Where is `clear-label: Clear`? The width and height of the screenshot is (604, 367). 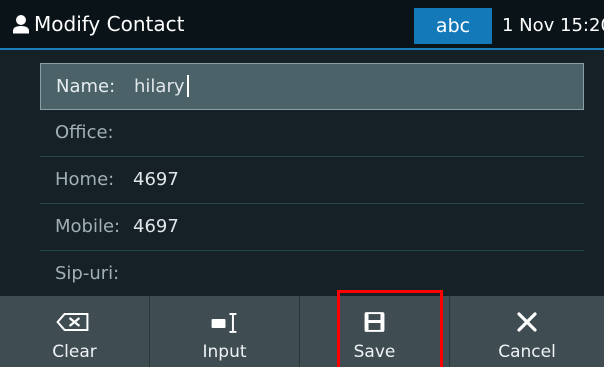
clear-label: Clear is located at coordinates (74, 352).